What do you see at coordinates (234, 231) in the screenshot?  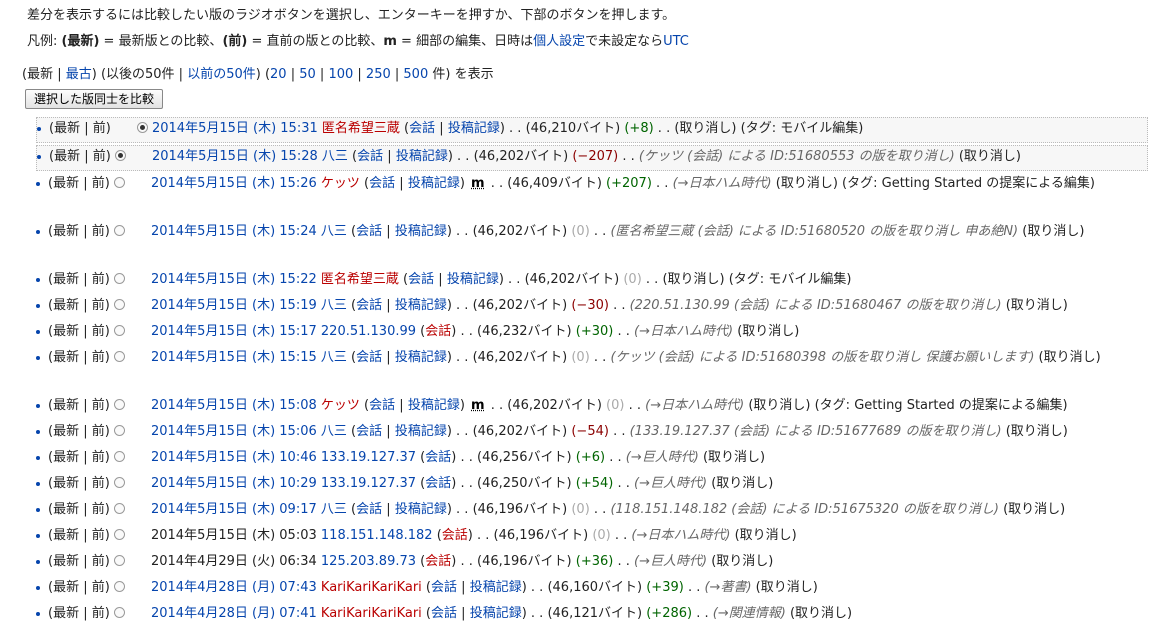 I see `revision-date-link: 2014年5月15日 (木) 15:24` at bounding box center [234, 231].